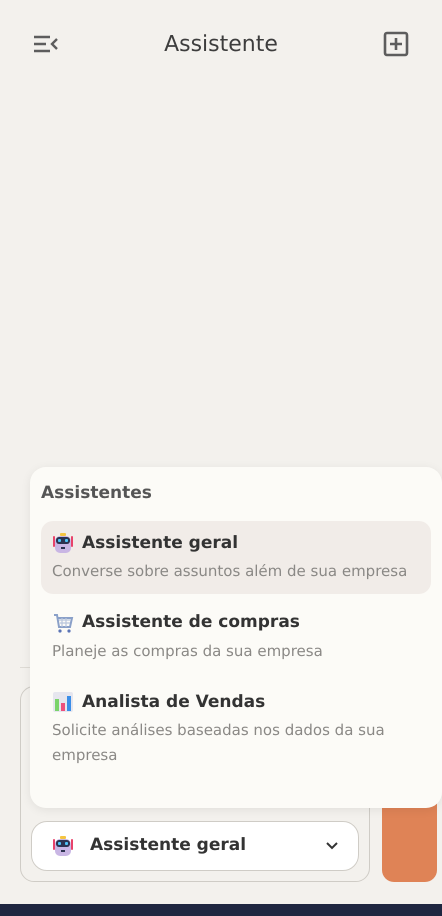  What do you see at coordinates (221, 44) in the screenshot?
I see `page-title: Assistente` at bounding box center [221, 44].